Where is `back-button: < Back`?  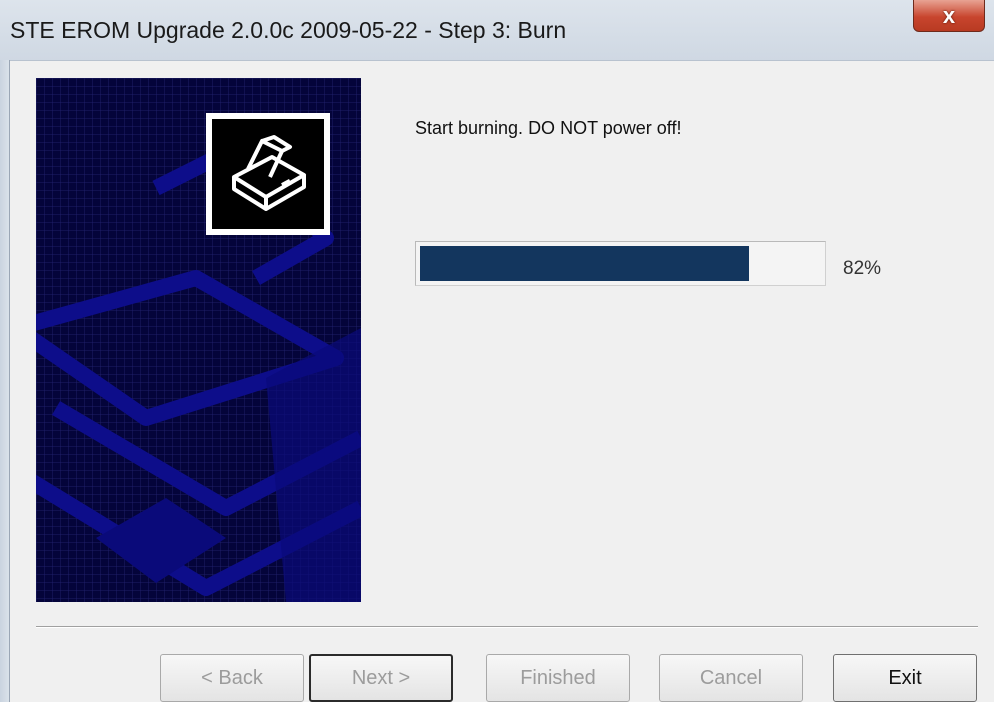 back-button: < Back is located at coordinates (232, 678).